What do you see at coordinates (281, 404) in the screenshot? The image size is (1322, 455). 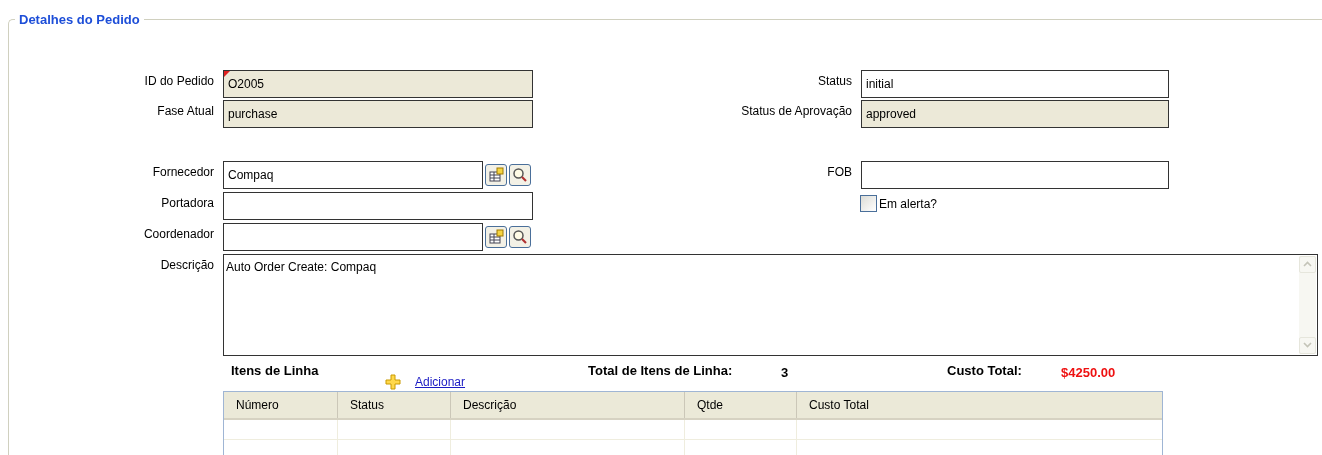 I see `column-header: Número` at bounding box center [281, 404].